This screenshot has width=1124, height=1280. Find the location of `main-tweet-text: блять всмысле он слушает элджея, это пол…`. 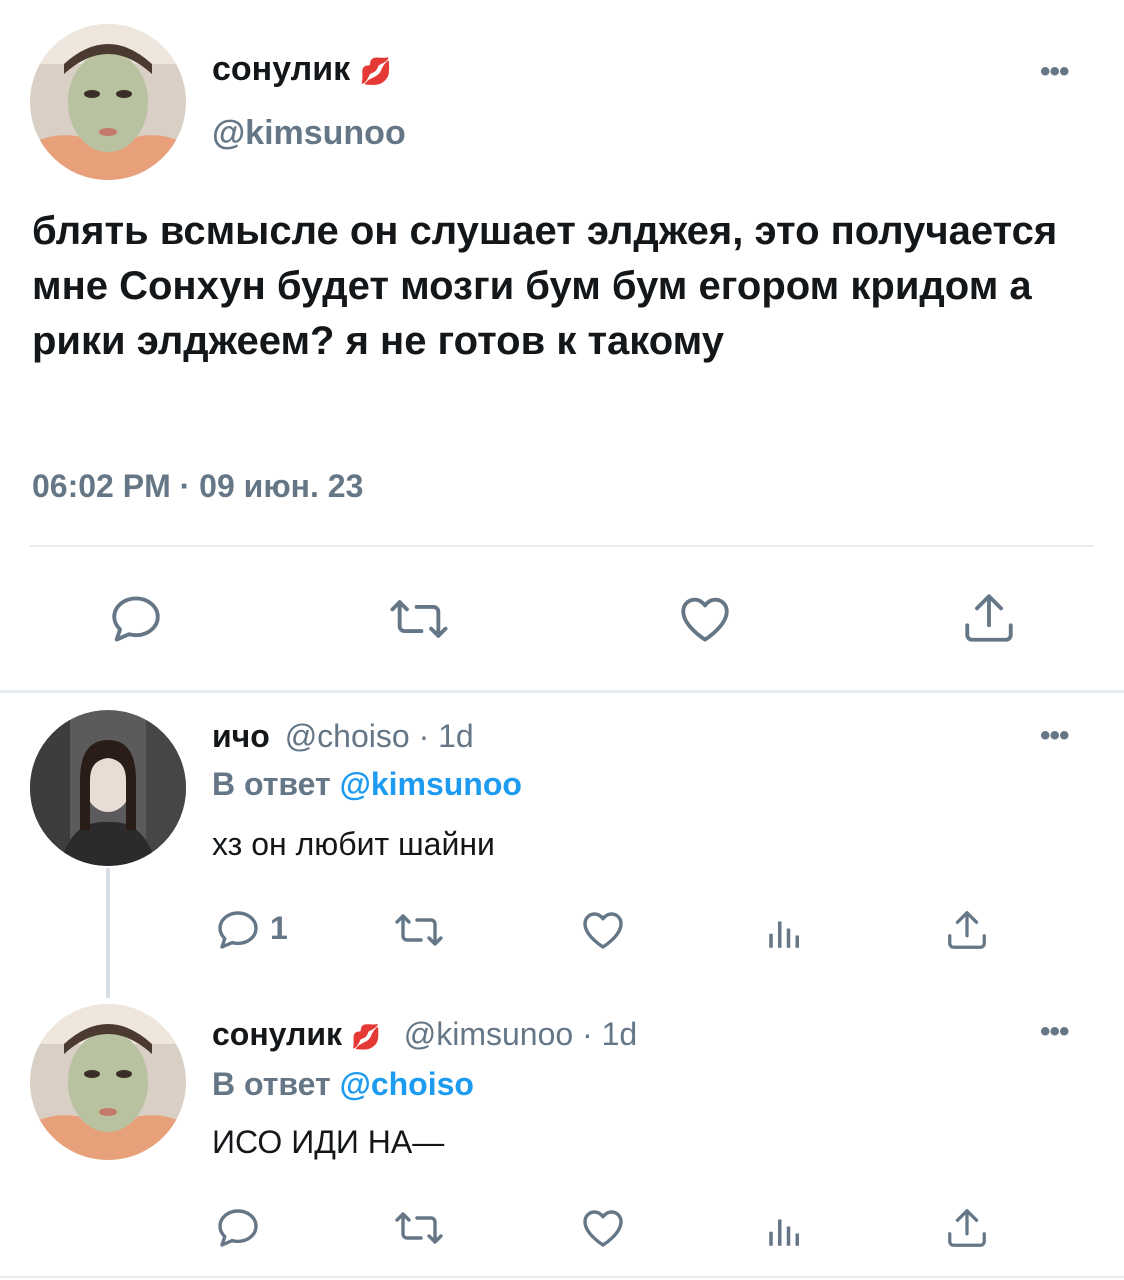

main-tweet-text: блять всмысле он слушает элджея, это пол… is located at coordinates (545, 286).